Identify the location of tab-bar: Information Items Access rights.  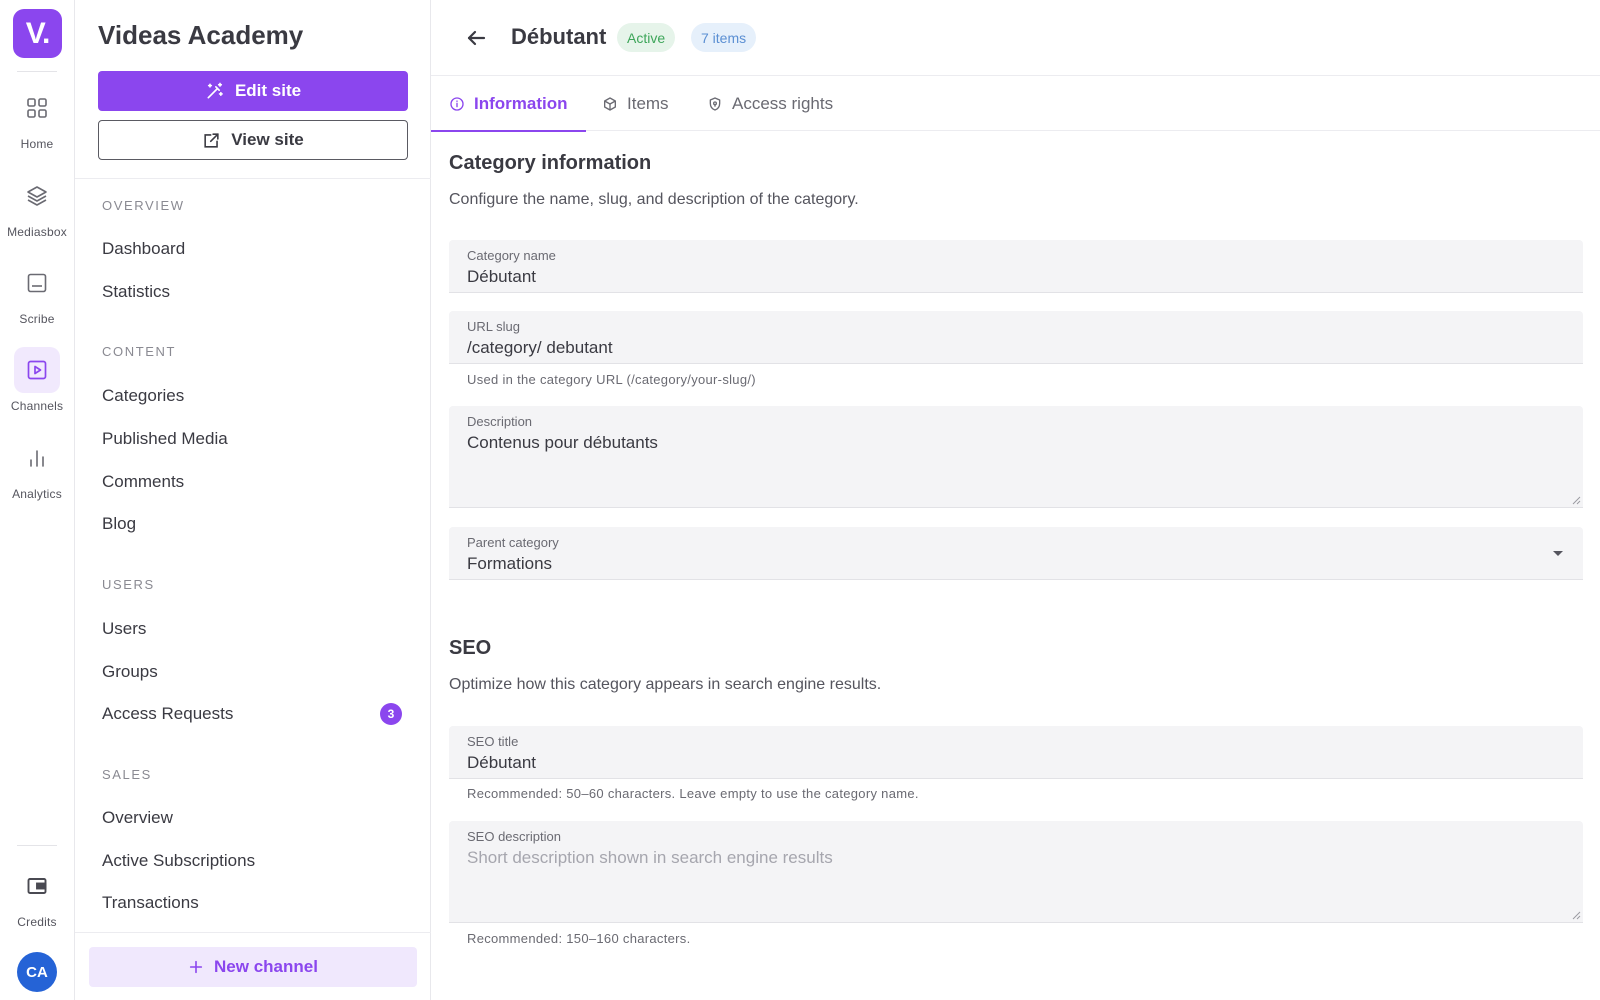
(1015, 104).